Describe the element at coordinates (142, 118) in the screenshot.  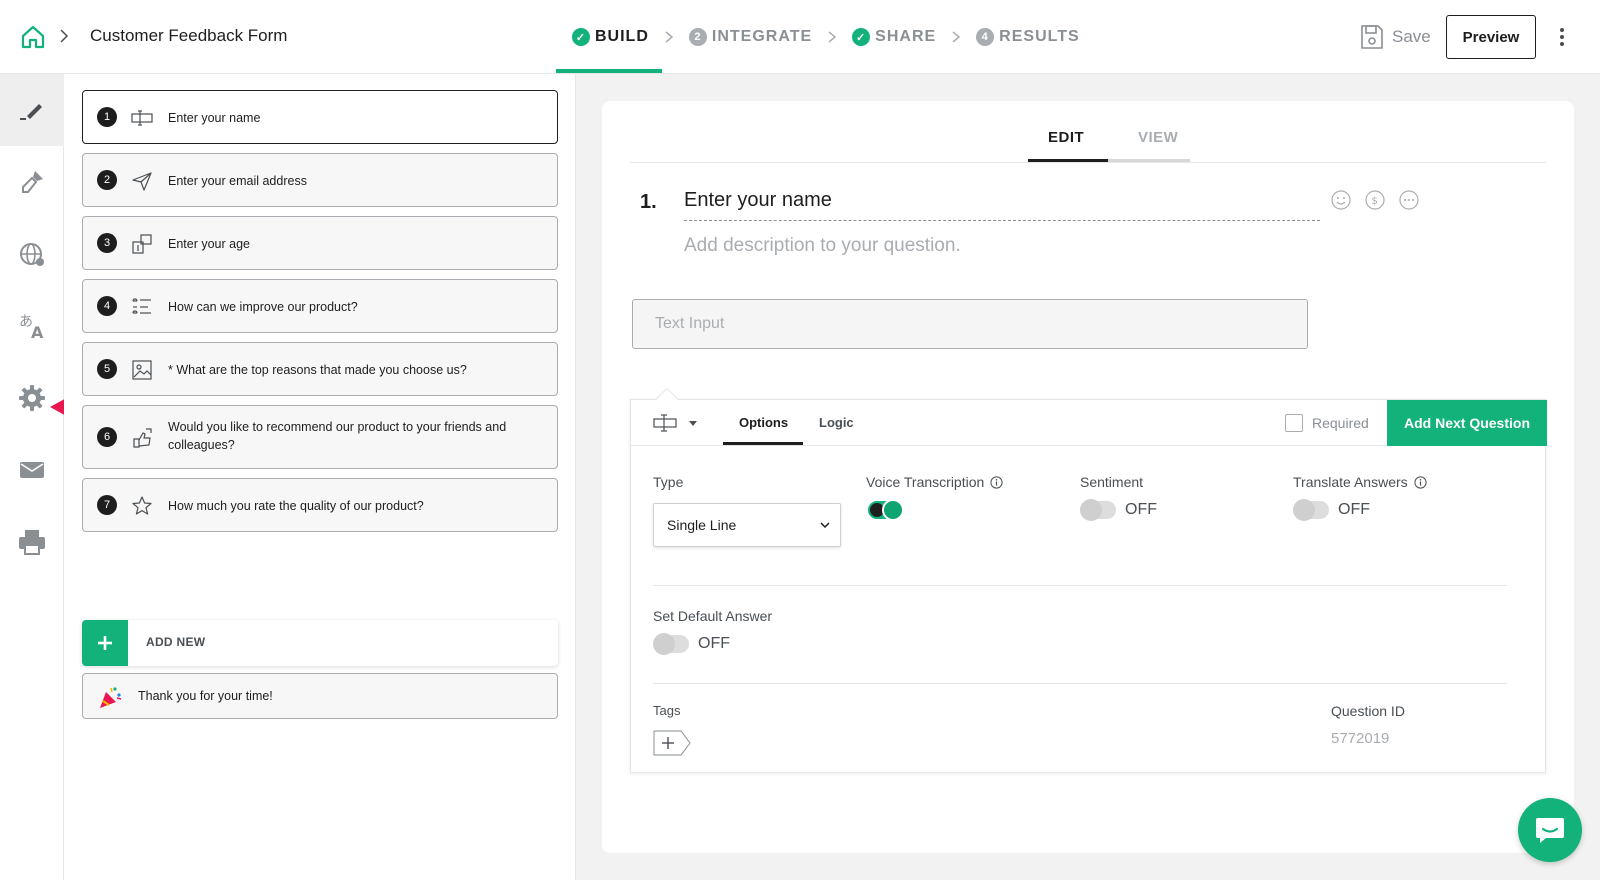
I see `text-input-icon` at that location.